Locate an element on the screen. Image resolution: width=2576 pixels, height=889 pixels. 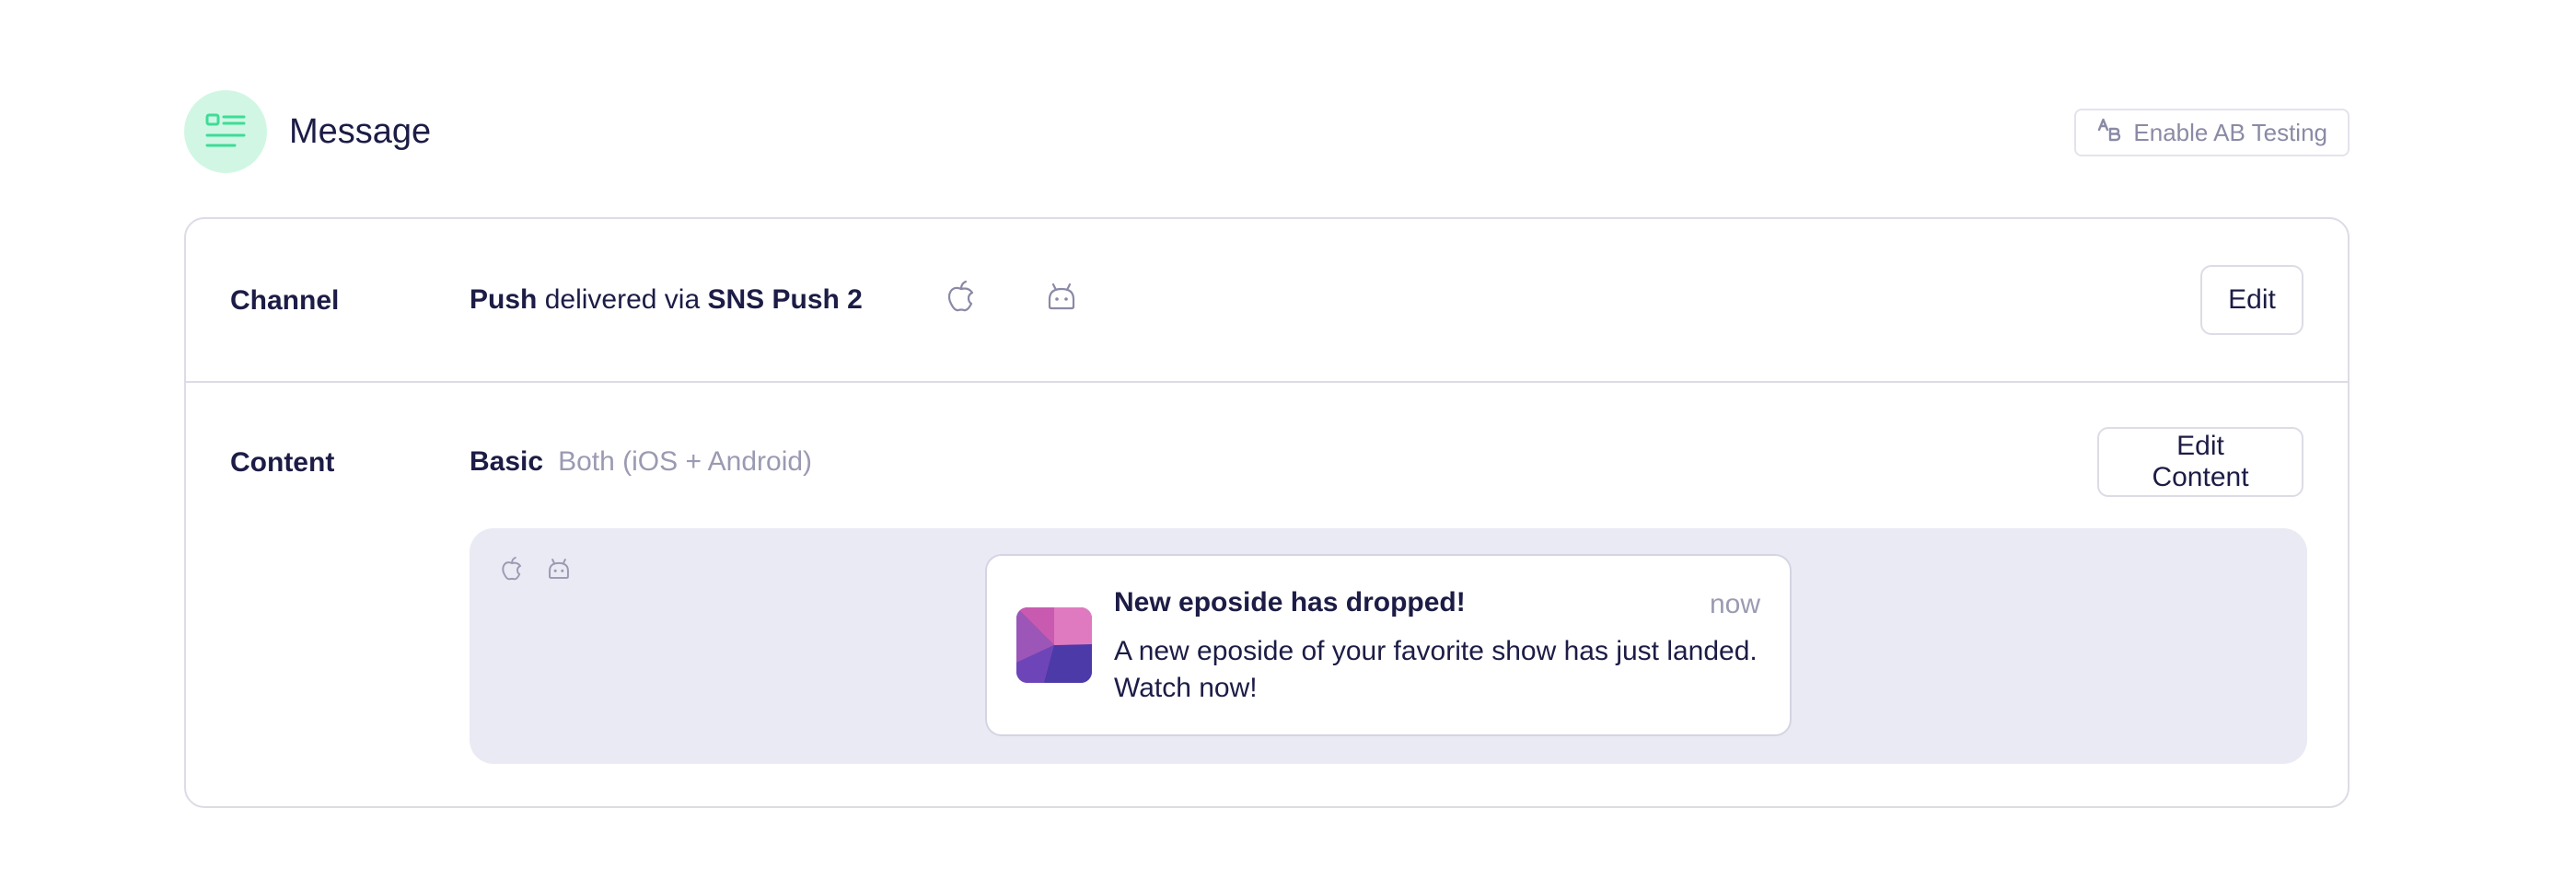
channel-type: Push is located at coordinates (504, 299).